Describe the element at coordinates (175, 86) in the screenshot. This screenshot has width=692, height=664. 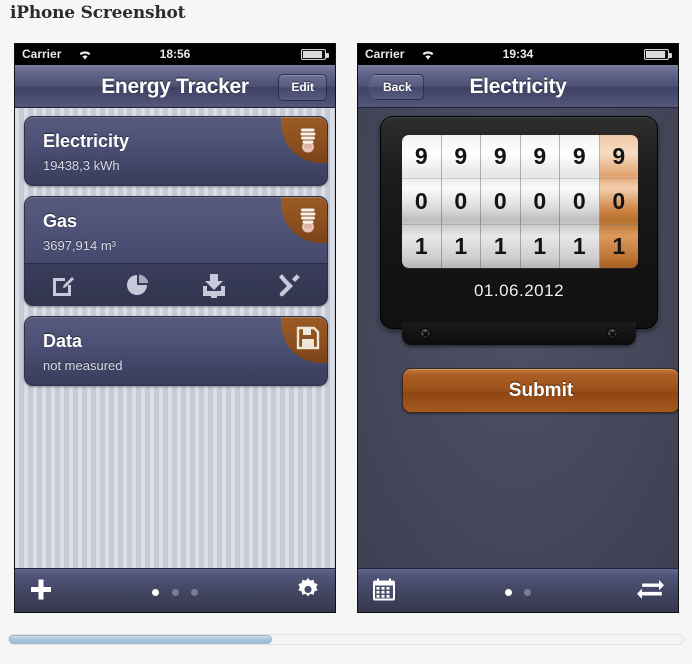
I see `nav-bar: Energy Tracker Edit` at that location.